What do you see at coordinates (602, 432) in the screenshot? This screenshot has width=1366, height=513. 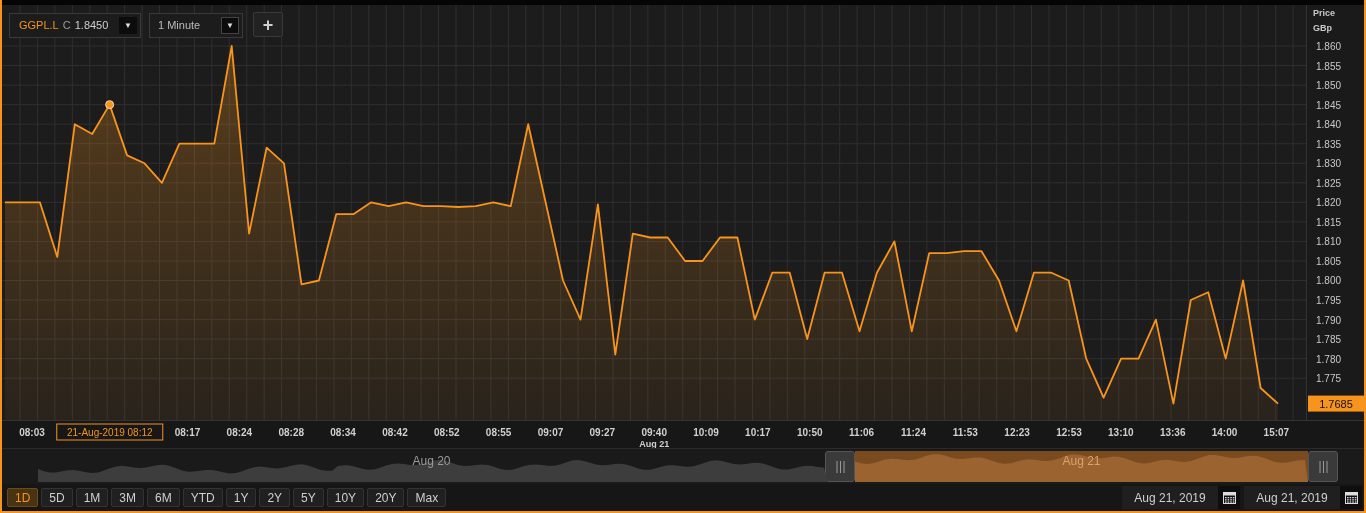 I see `time-axis-label: 09:27` at bounding box center [602, 432].